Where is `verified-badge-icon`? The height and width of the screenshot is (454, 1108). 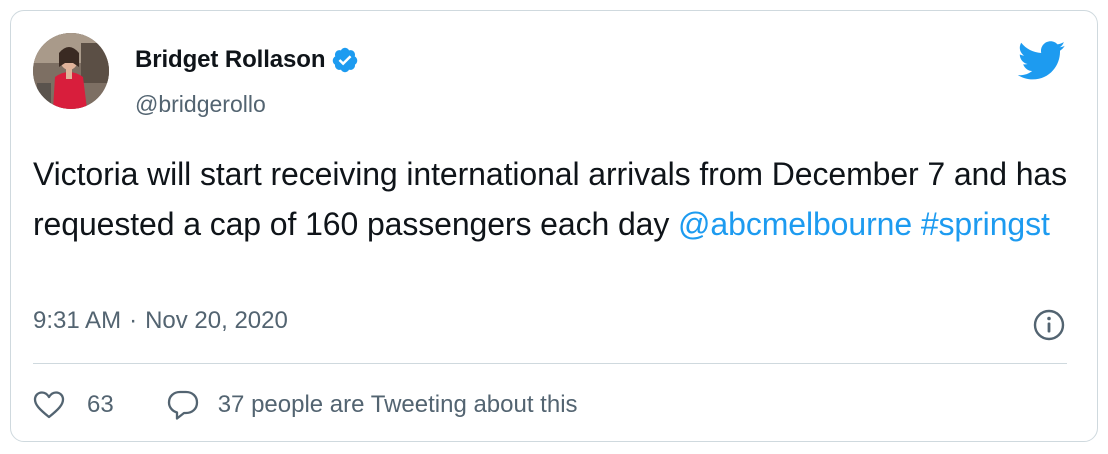 verified-badge-icon is located at coordinates (345, 60).